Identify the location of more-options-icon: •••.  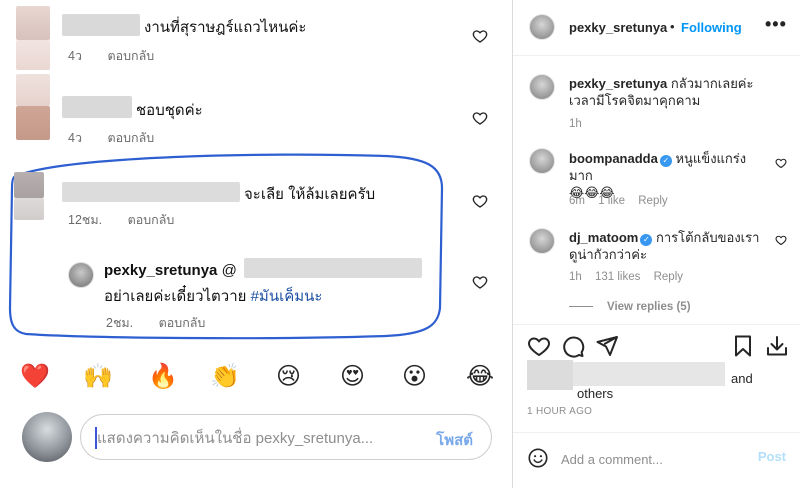
(776, 24).